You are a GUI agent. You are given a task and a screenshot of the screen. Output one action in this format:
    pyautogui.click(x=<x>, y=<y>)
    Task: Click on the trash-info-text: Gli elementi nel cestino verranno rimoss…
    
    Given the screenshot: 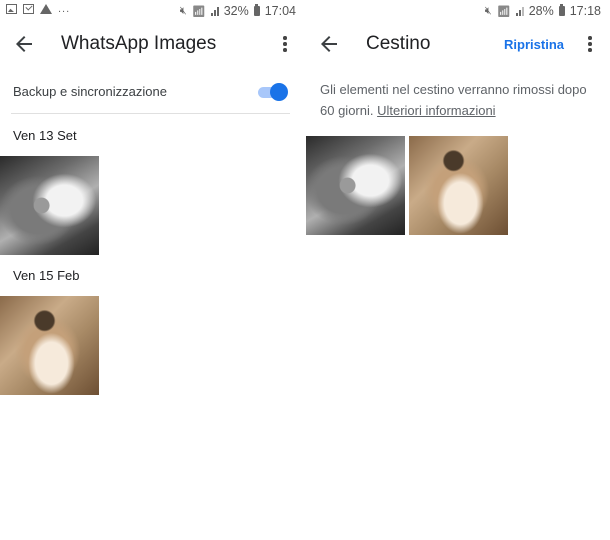 What is the action you would take?
    pyautogui.click(x=461, y=100)
    